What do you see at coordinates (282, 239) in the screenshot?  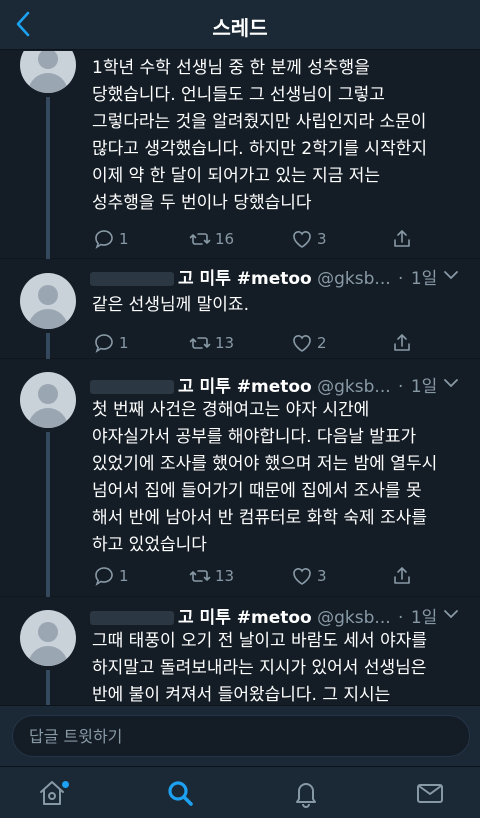 I see `tweet-actions: 1 16 3` at bounding box center [282, 239].